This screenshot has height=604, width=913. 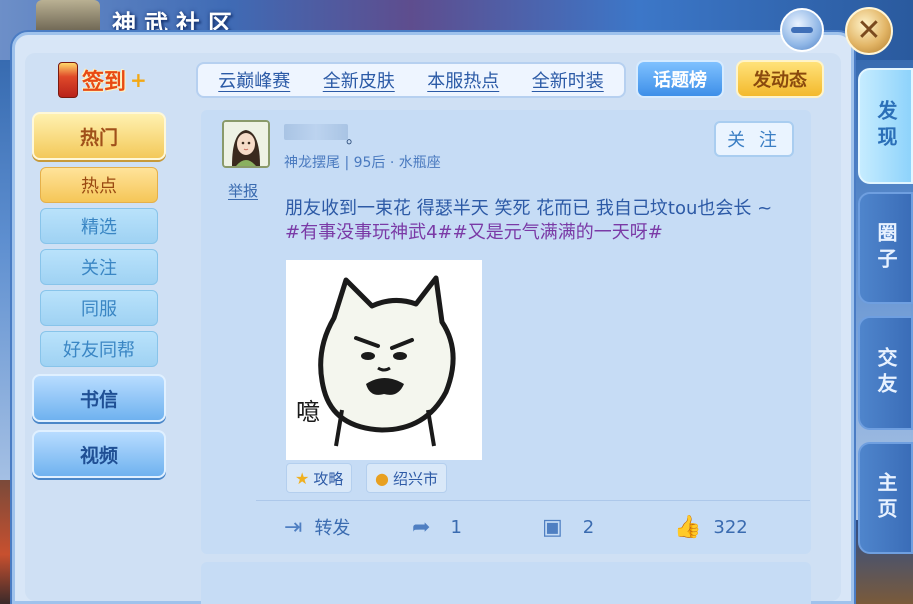 I want to click on side-tab-discover: 发现, so click(x=885, y=126).